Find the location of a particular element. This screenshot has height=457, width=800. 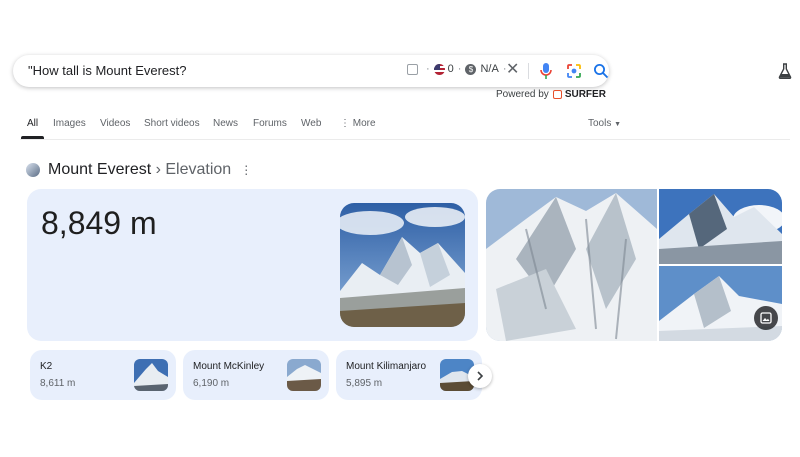

caret-down-icon: ▼ is located at coordinates (618, 124).